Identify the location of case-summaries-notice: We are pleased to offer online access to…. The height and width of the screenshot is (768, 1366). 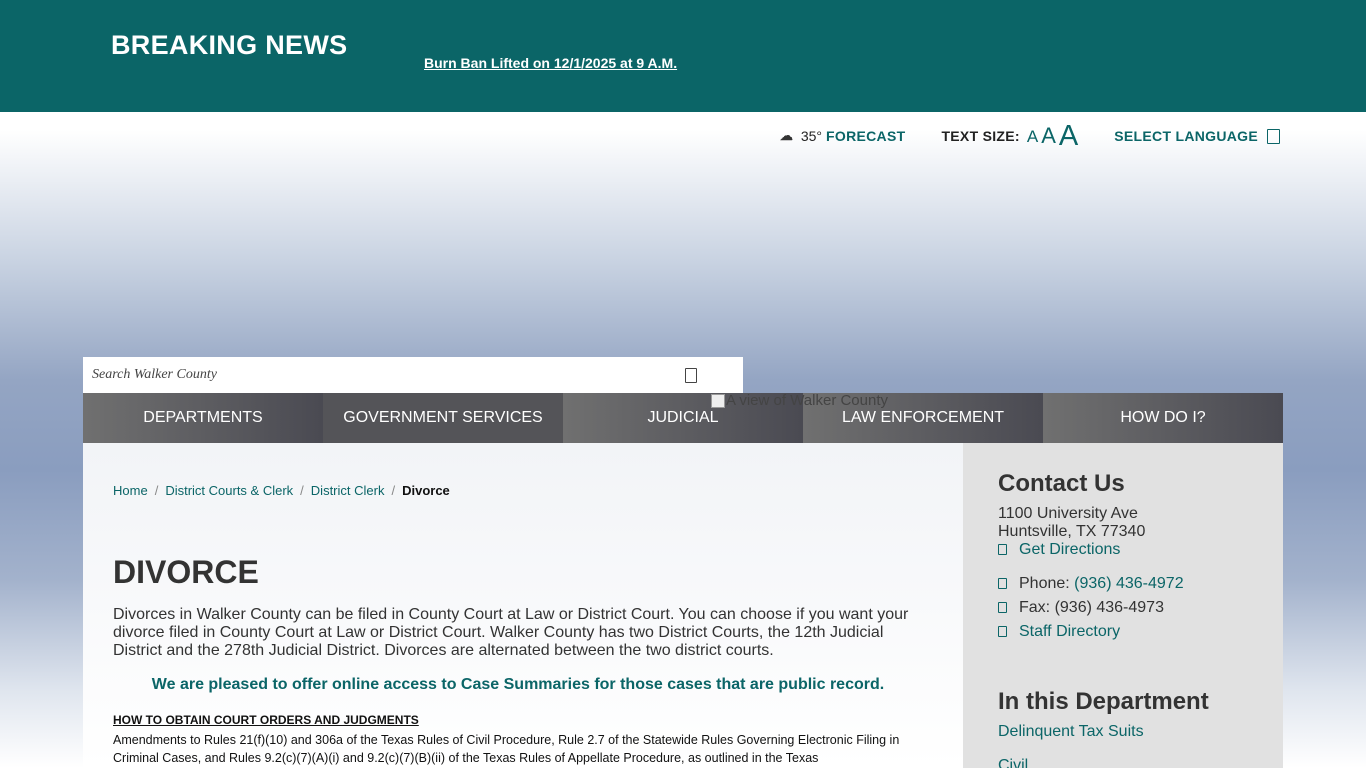
(518, 684).